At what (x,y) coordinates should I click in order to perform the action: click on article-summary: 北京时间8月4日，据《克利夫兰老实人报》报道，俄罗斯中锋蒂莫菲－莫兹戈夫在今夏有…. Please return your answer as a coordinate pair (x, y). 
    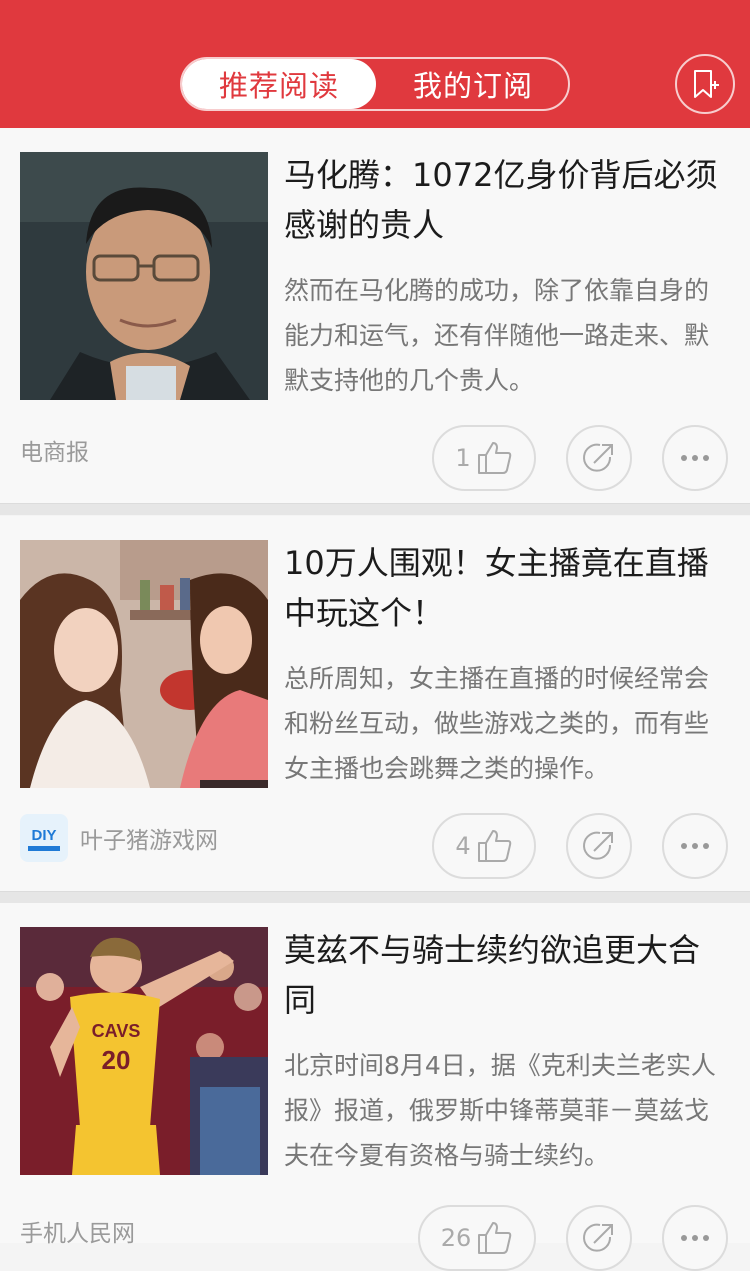
    Looking at the image, I should click on (506, 1110).